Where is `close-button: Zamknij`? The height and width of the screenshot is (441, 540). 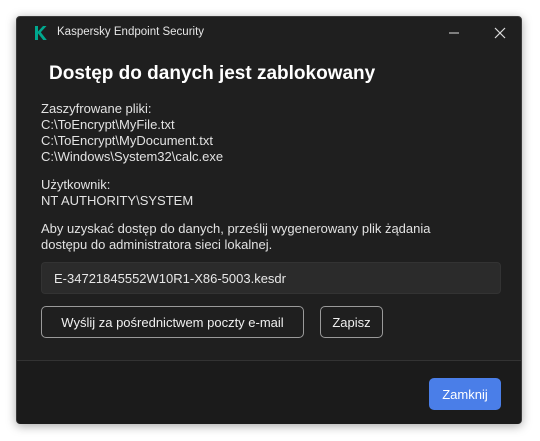 close-button: Zamknij is located at coordinates (465, 394).